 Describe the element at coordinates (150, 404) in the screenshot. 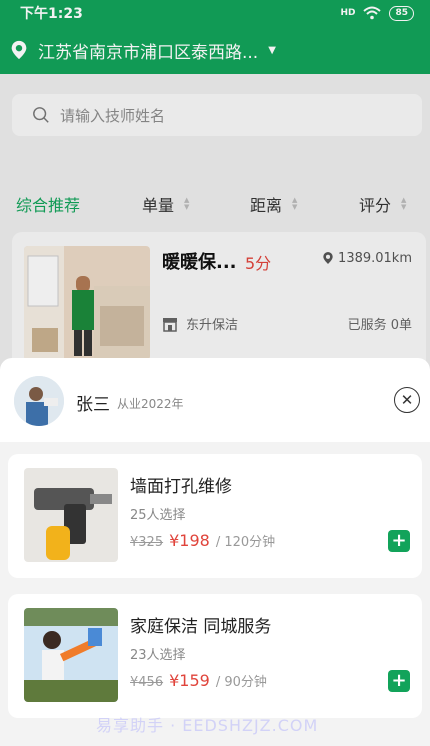

I see `technician-years: 从业2022年` at that location.